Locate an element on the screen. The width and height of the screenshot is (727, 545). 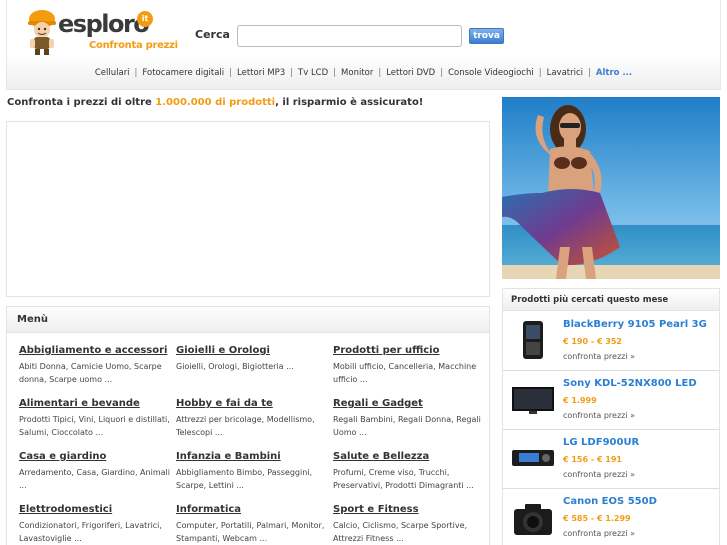
menu-category-title: Prodotti per ufficio is located at coordinates (409, 350).